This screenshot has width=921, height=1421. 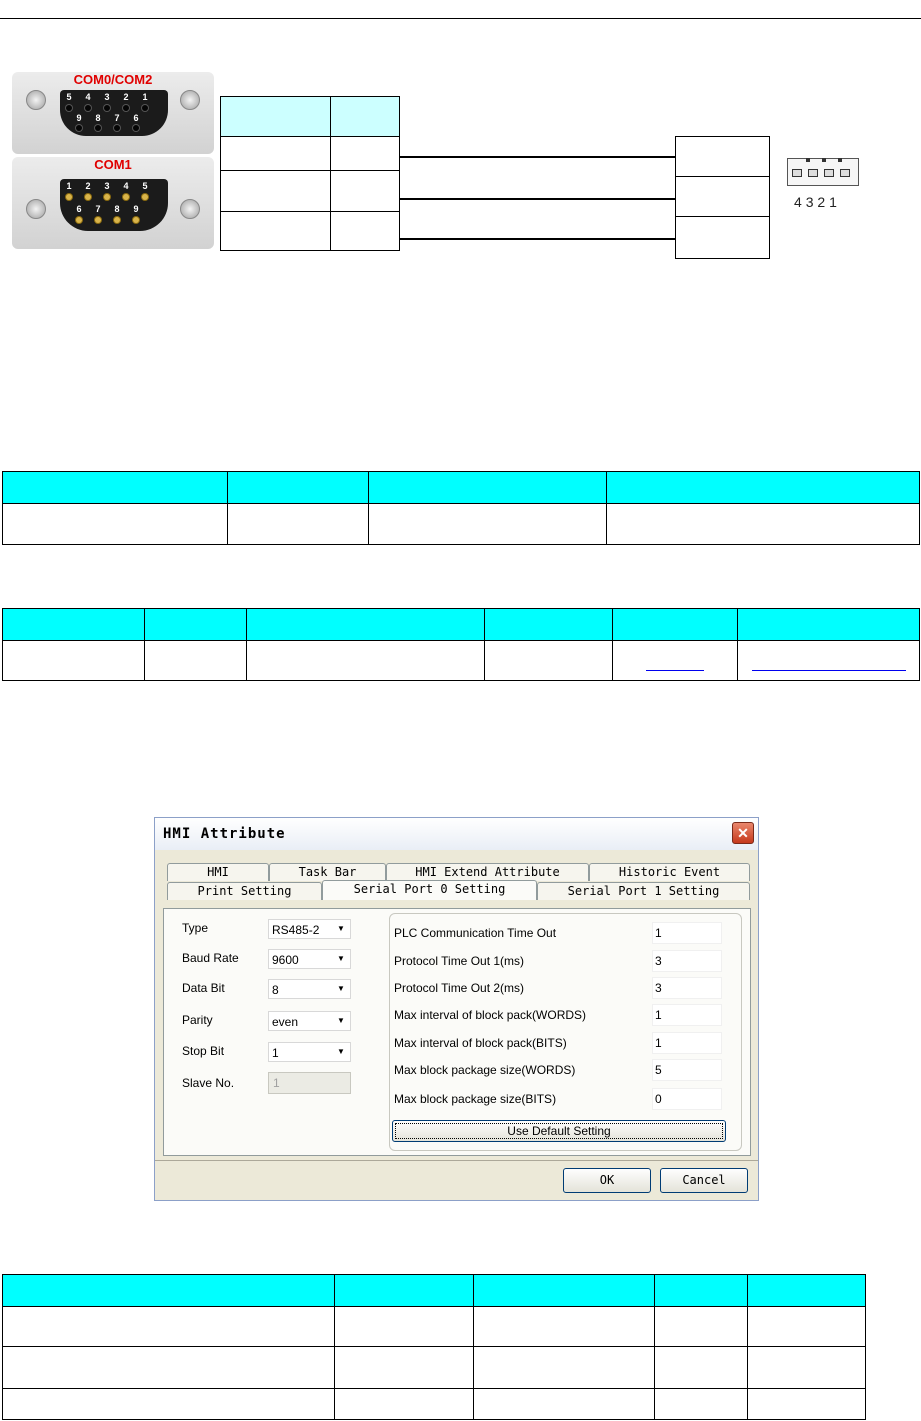 What do you see at coordinates (687, 1099) in the screenshot?
I see `max-package-bits-input: 0` at bounding box center [687, 1099].